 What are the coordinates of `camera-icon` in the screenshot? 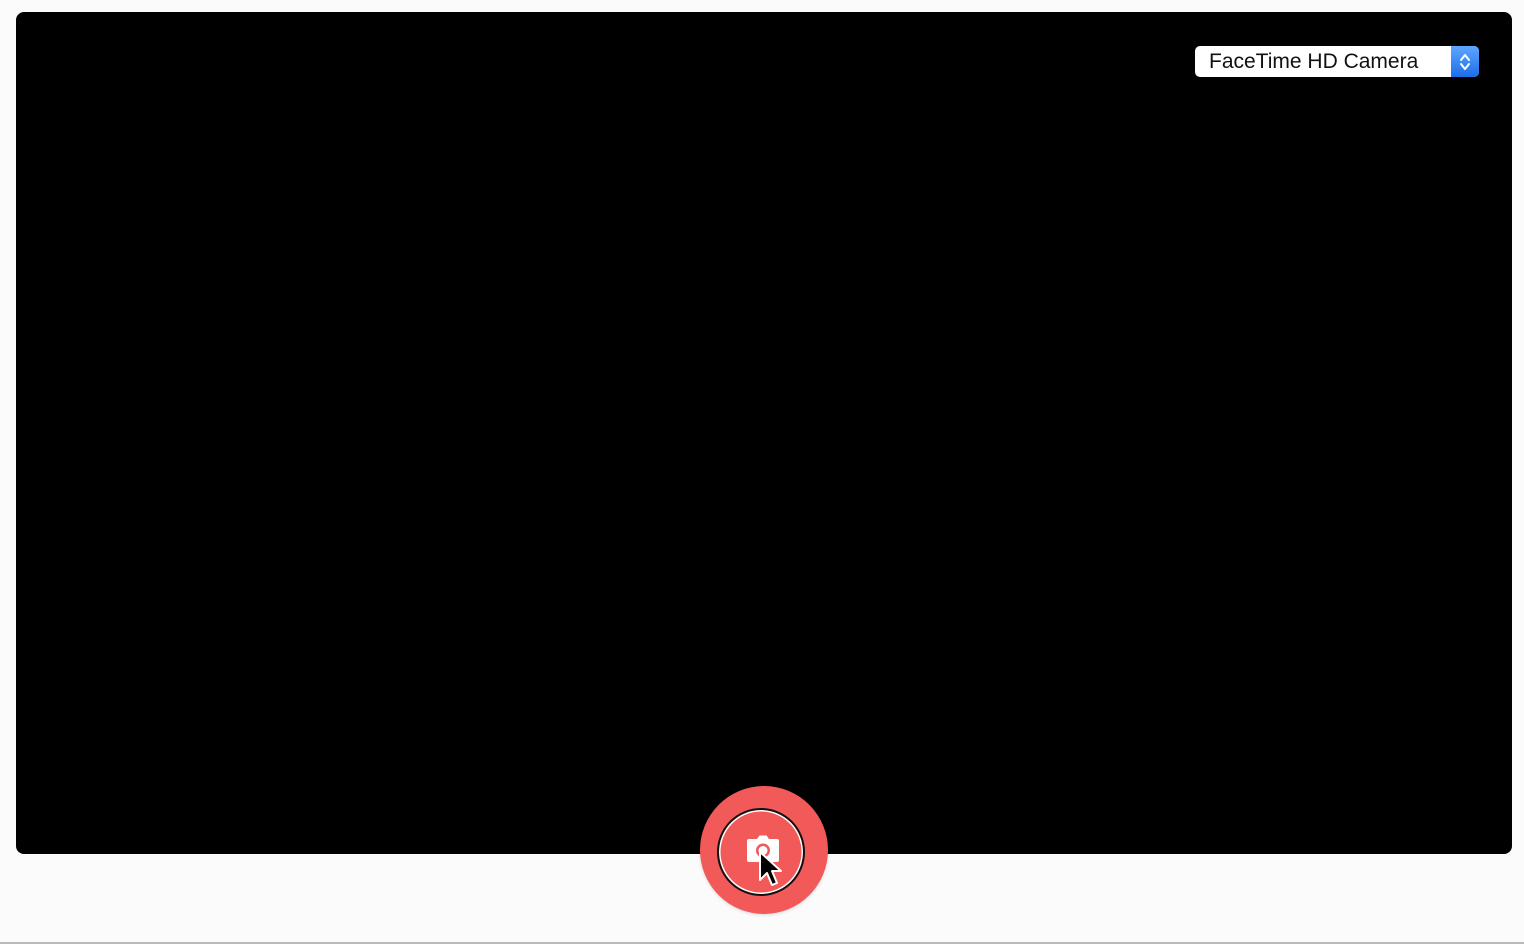 It's located at (763, 851).